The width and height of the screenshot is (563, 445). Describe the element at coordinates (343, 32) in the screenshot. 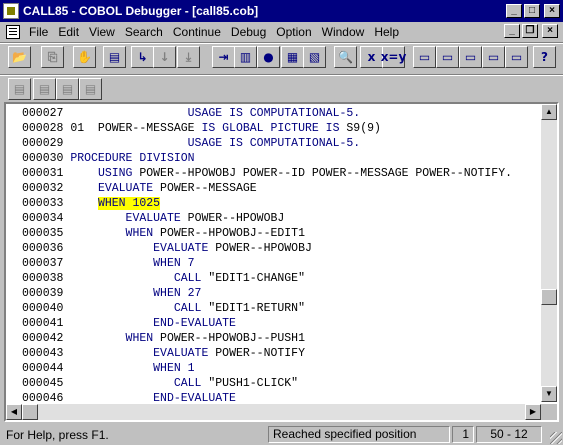

I see `menu-window: Window` at that location.